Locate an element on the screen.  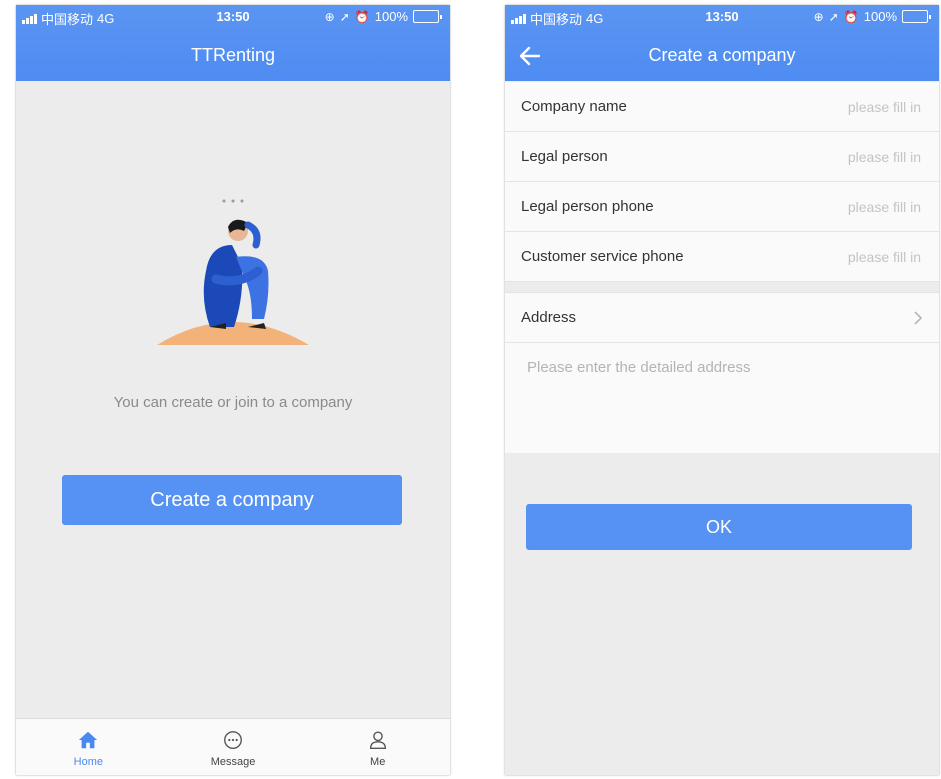
legal-person-label: Legal person is located at coordinates (564, 156).